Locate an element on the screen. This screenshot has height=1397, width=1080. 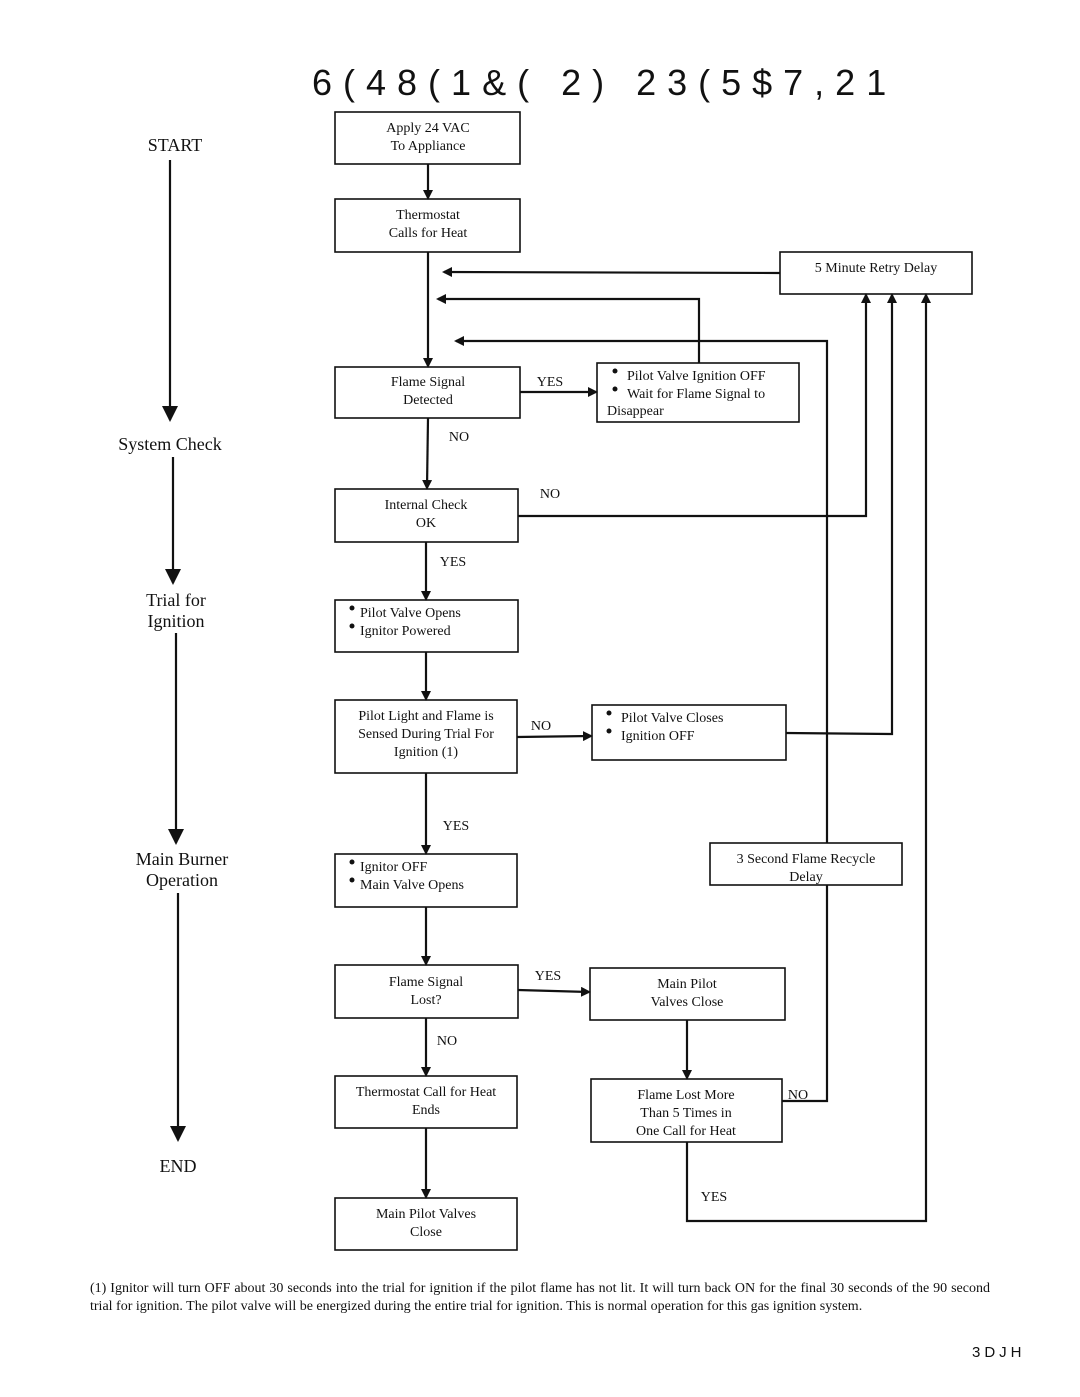
svg-text: To Appliance is located at coordinates (428, 146).